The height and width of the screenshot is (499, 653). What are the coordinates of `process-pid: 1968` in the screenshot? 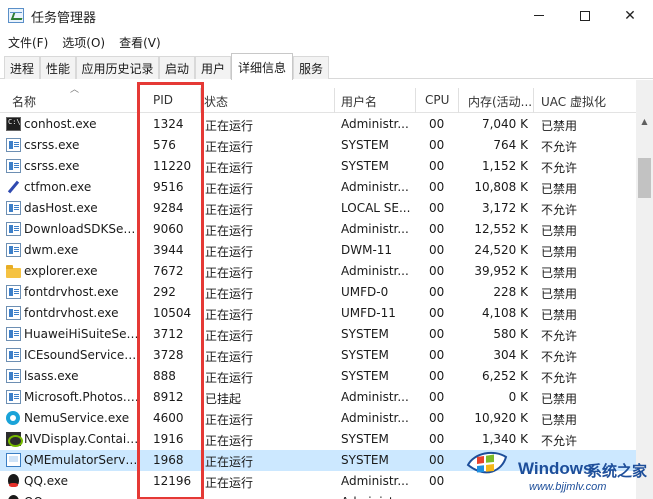 It's located at (168, 460).